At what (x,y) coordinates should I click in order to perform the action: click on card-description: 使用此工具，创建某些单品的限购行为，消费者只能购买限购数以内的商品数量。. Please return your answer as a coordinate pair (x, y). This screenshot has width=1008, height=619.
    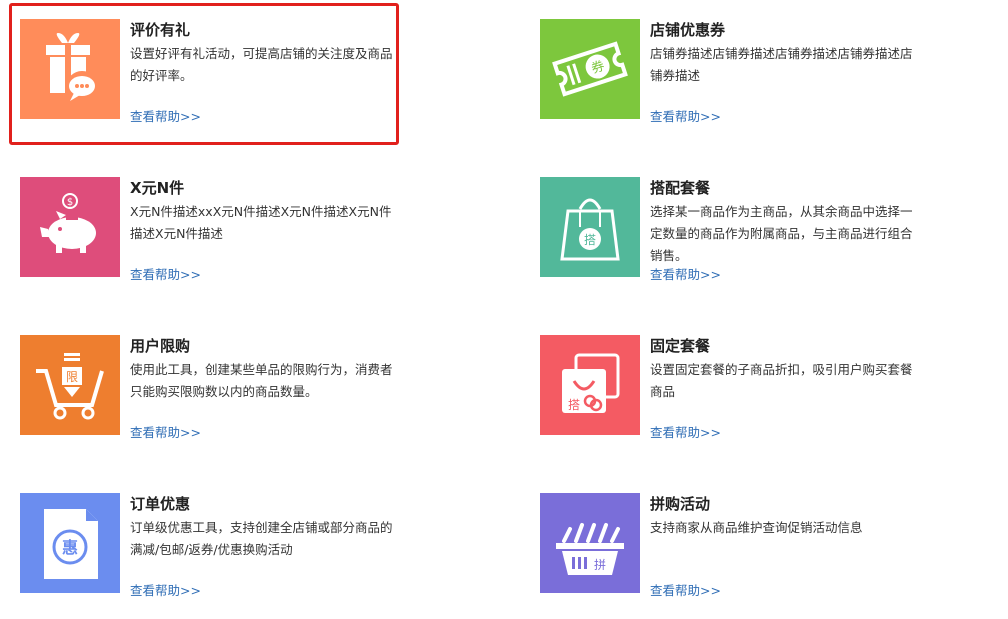
    Looking at the image, I should click on (261, 380).